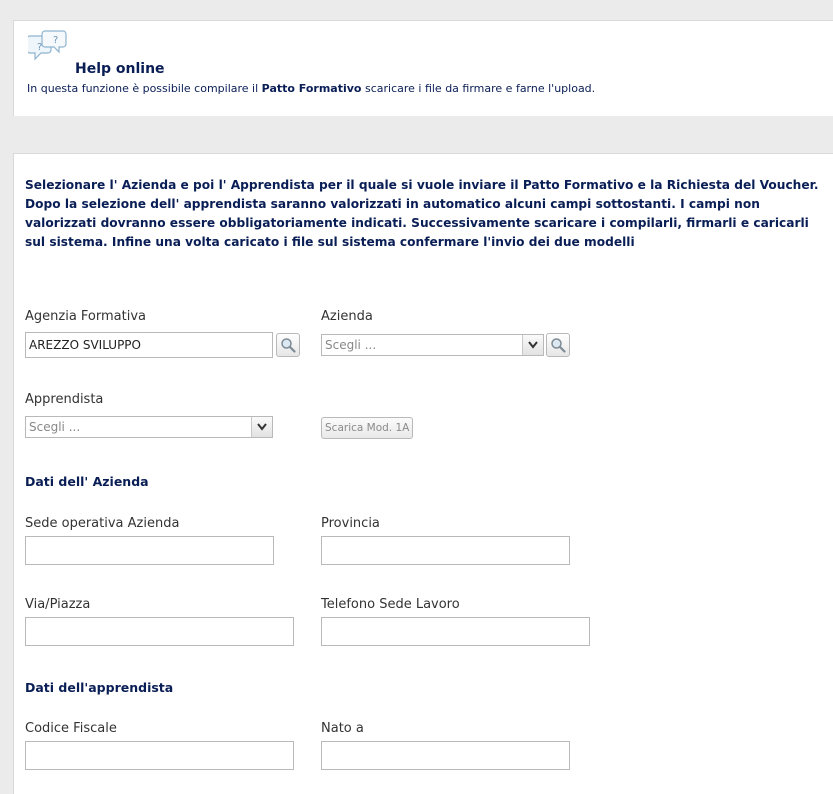 The width and height of the screenshot is (833, 794). What do you see at coordinates (288, 345) in the screenshot?
I see `agenzia-search-icon` at bounding box center [288, 345].